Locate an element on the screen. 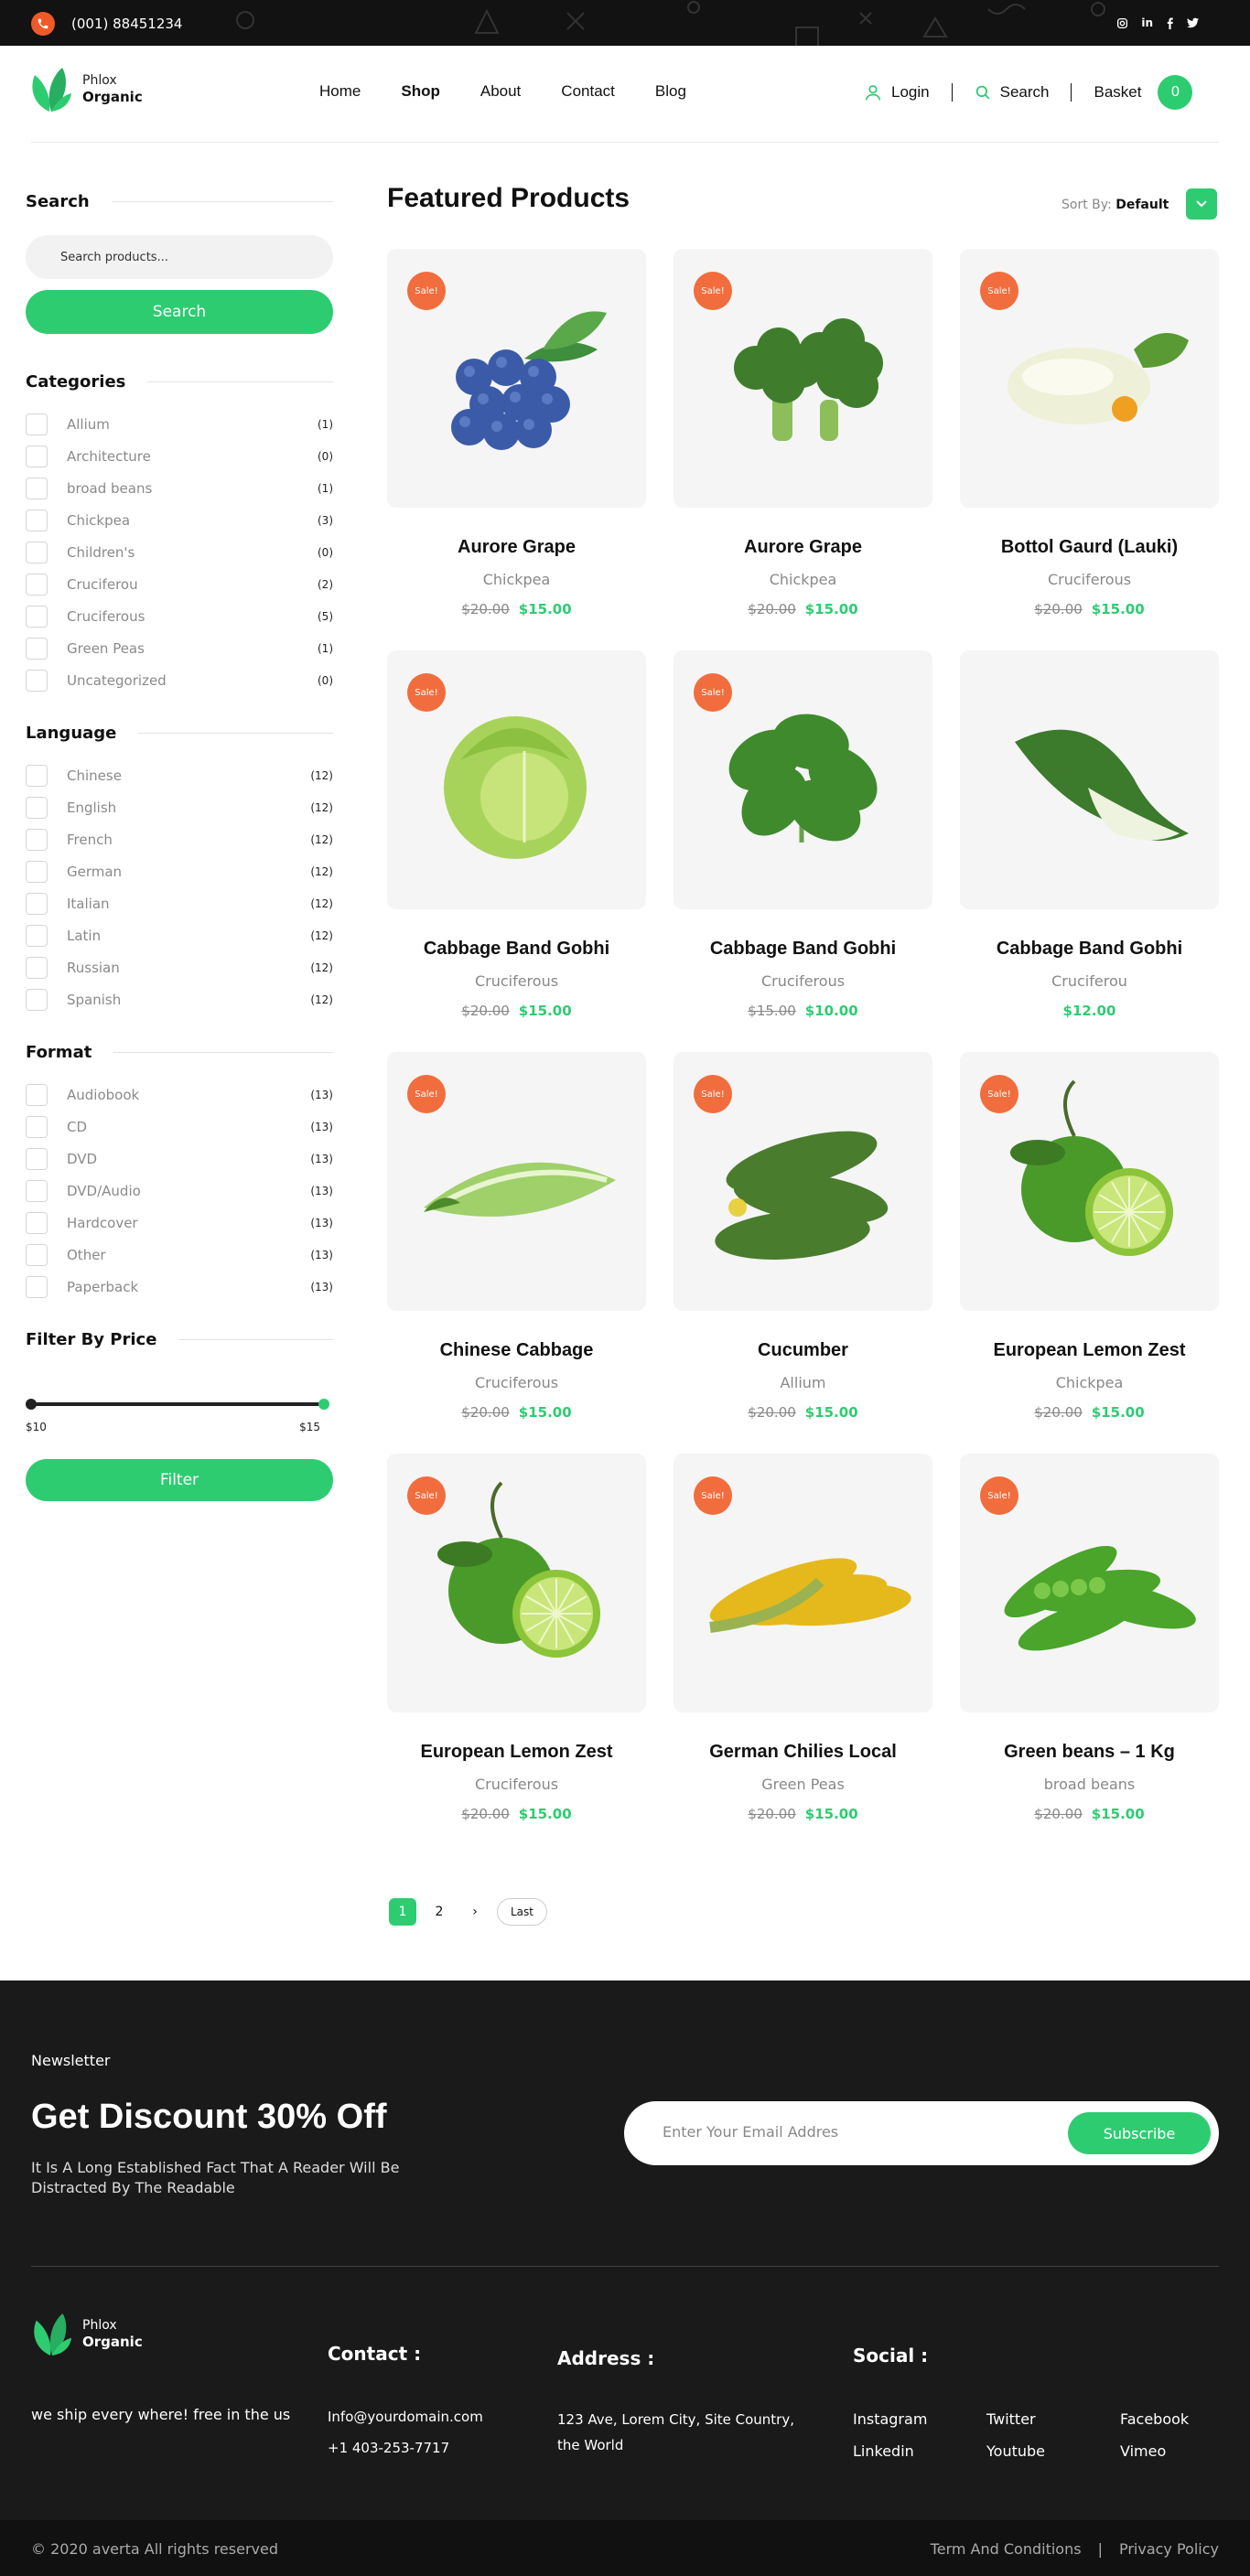 The width and height of the screenshot is (1250, 2576). sort-control: Sort By: Default is located at coordinates (1115, 205).